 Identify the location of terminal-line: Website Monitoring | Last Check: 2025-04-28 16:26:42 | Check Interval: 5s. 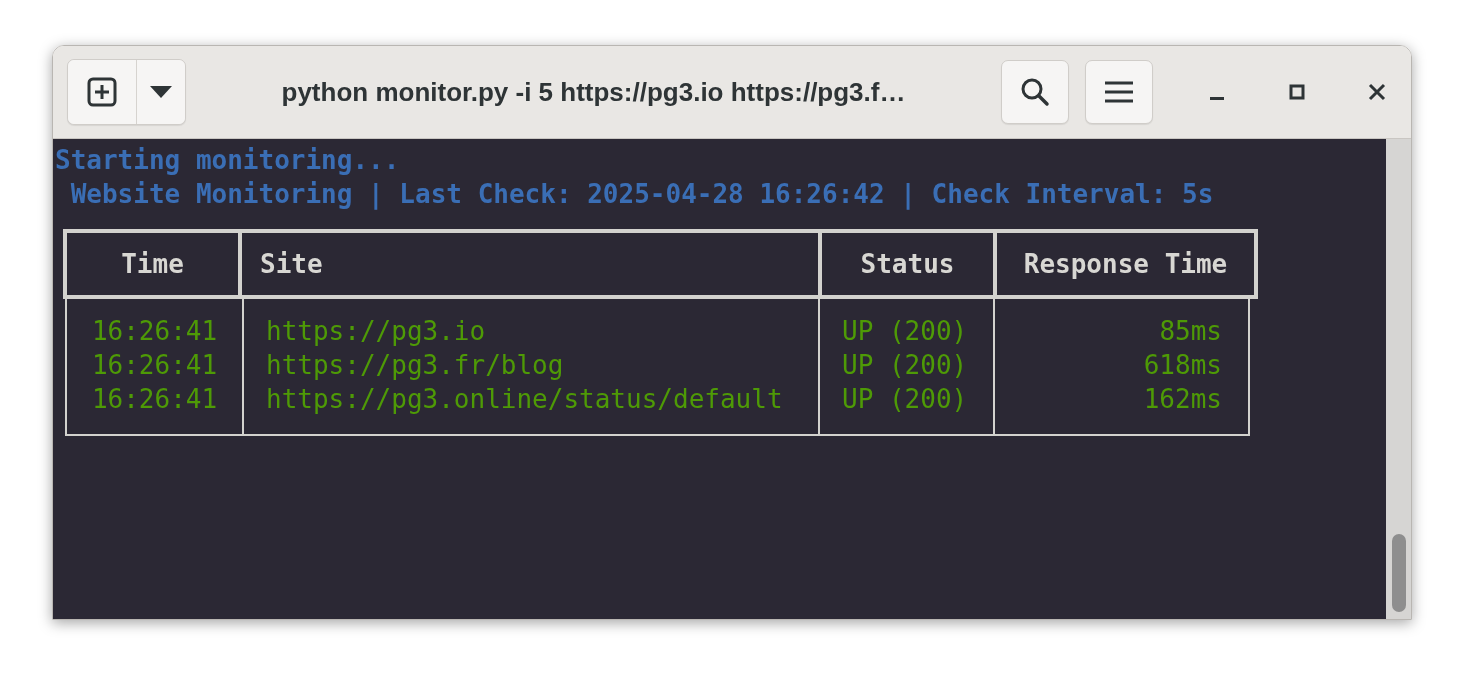
(642, 194).